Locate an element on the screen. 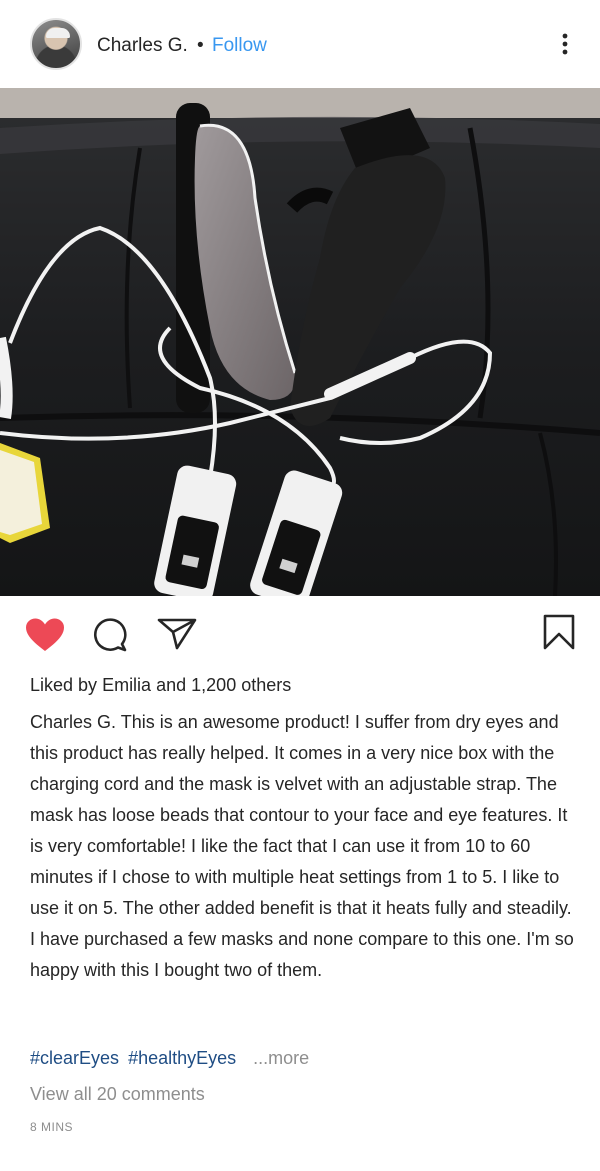 Image resolution: width=600 pixels, height=1171 pixels. caption-author: Charles G. is located at coordinates (73, 722).